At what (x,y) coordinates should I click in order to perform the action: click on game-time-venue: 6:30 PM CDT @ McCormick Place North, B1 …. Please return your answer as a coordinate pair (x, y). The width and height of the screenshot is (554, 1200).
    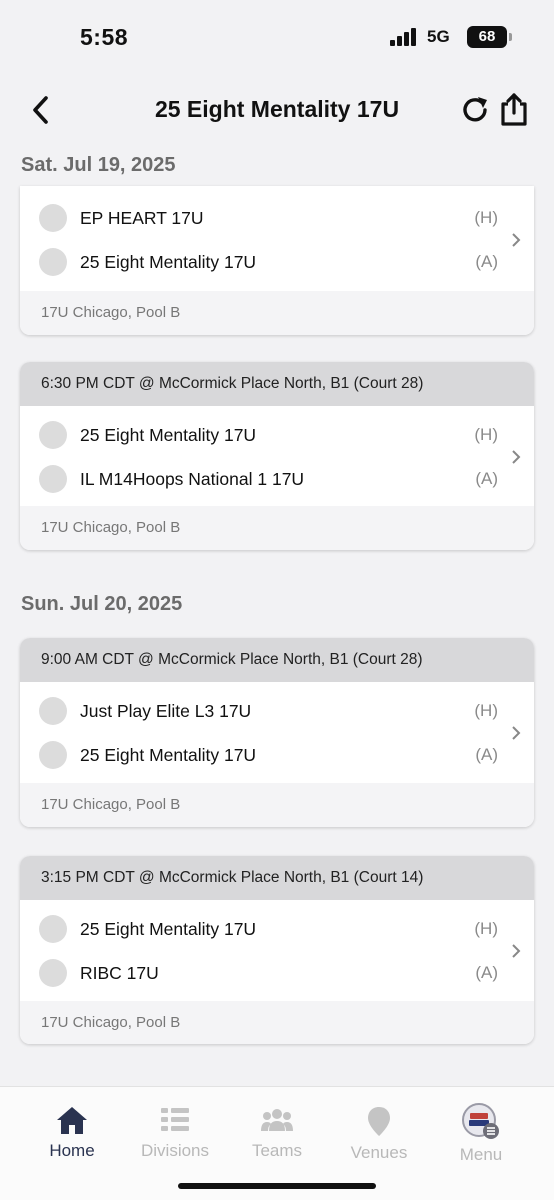
    Looking at the image, I should click on (277, 384).